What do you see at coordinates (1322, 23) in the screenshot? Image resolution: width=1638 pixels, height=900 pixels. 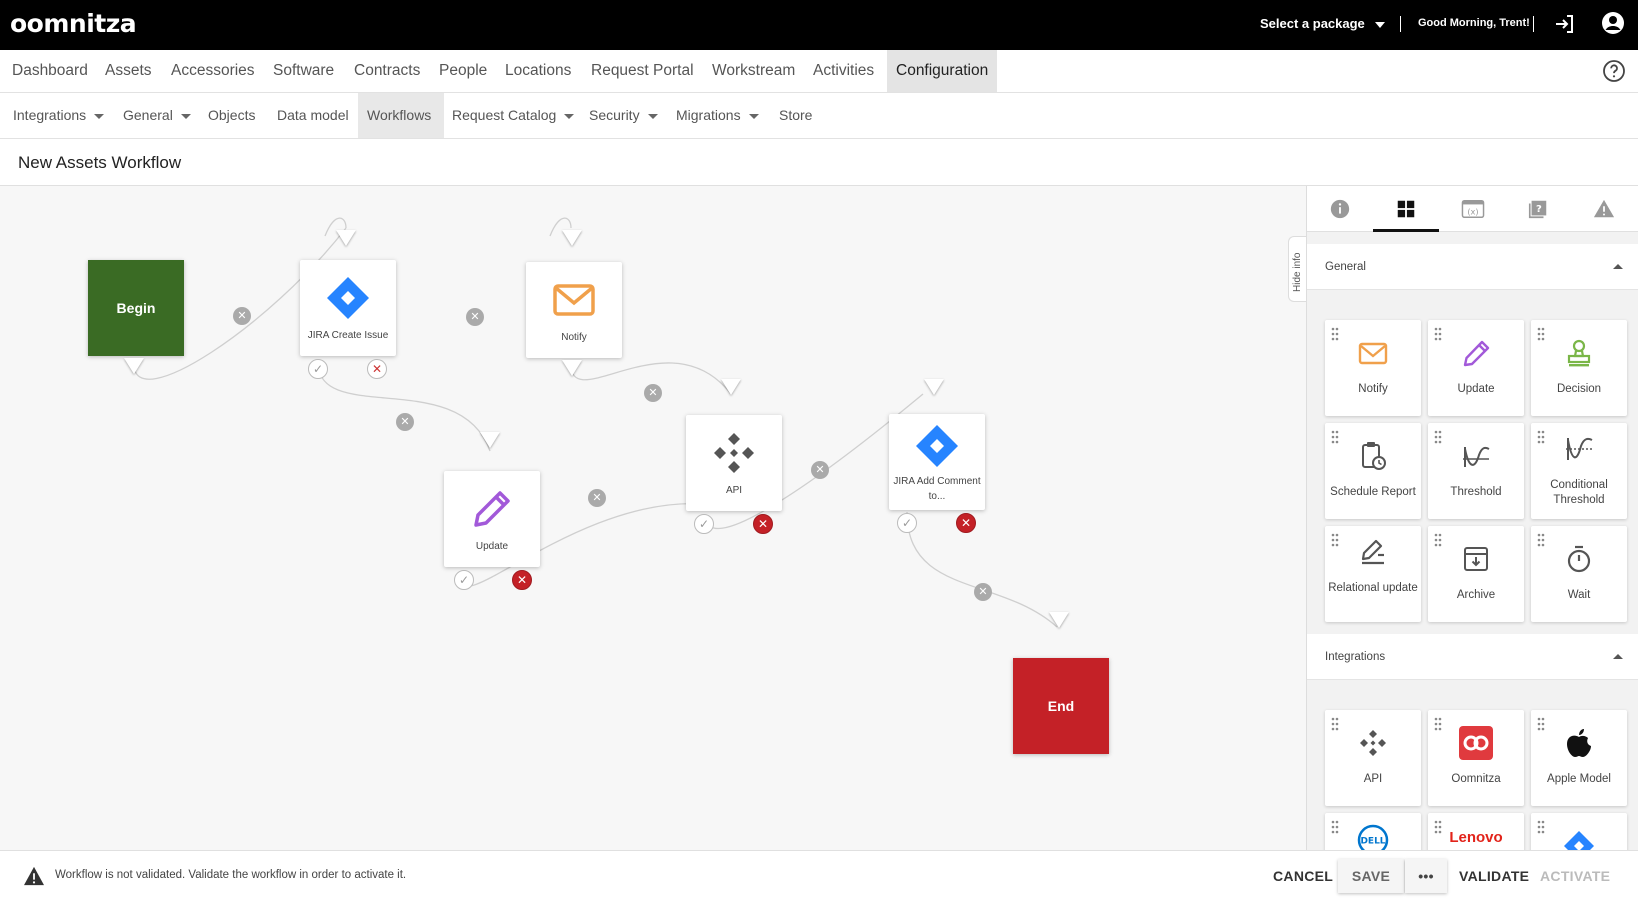 I see `package-select: Select a package` at bounding box center [1322, 23].